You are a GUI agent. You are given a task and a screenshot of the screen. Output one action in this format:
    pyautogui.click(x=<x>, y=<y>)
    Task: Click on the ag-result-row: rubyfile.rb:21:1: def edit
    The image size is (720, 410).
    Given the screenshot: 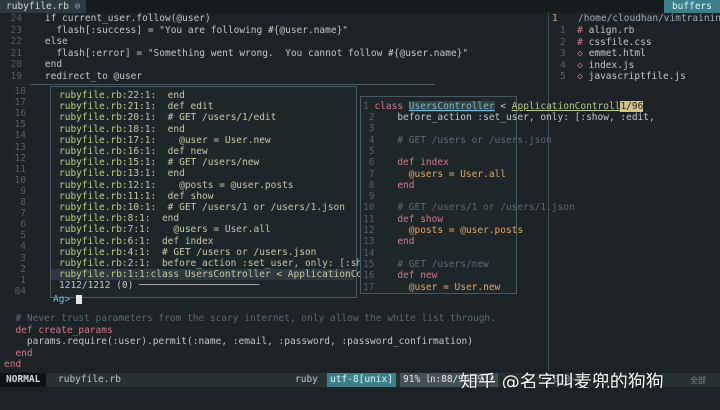 What is the action you would take?
    pyautogui.click(x=136, y=106)
    